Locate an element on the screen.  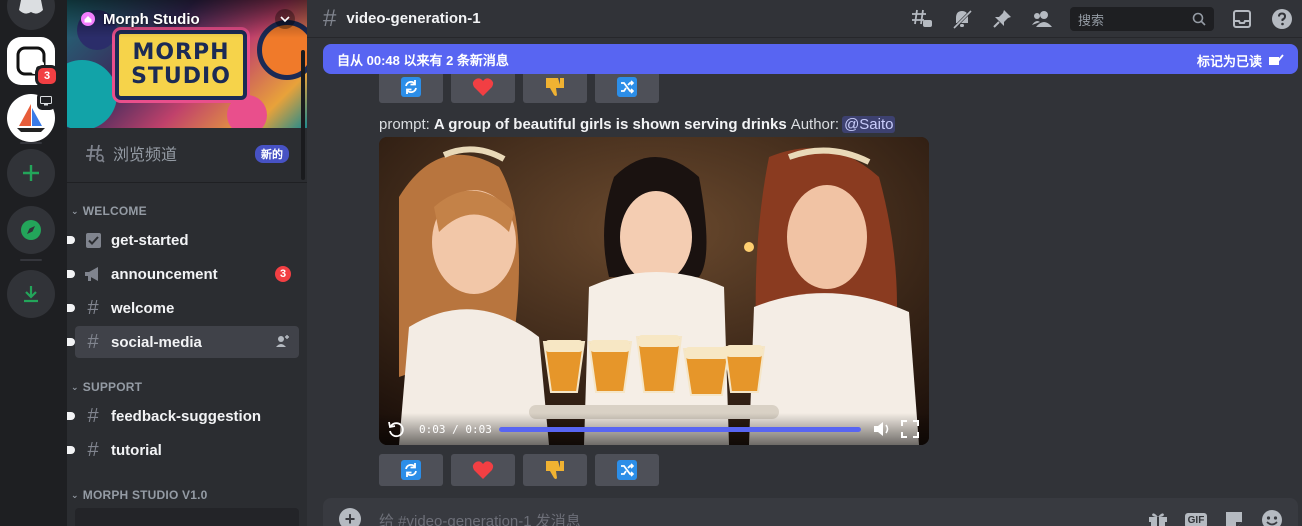
server-header: Morph Studio is located at coordinates (187, 19).